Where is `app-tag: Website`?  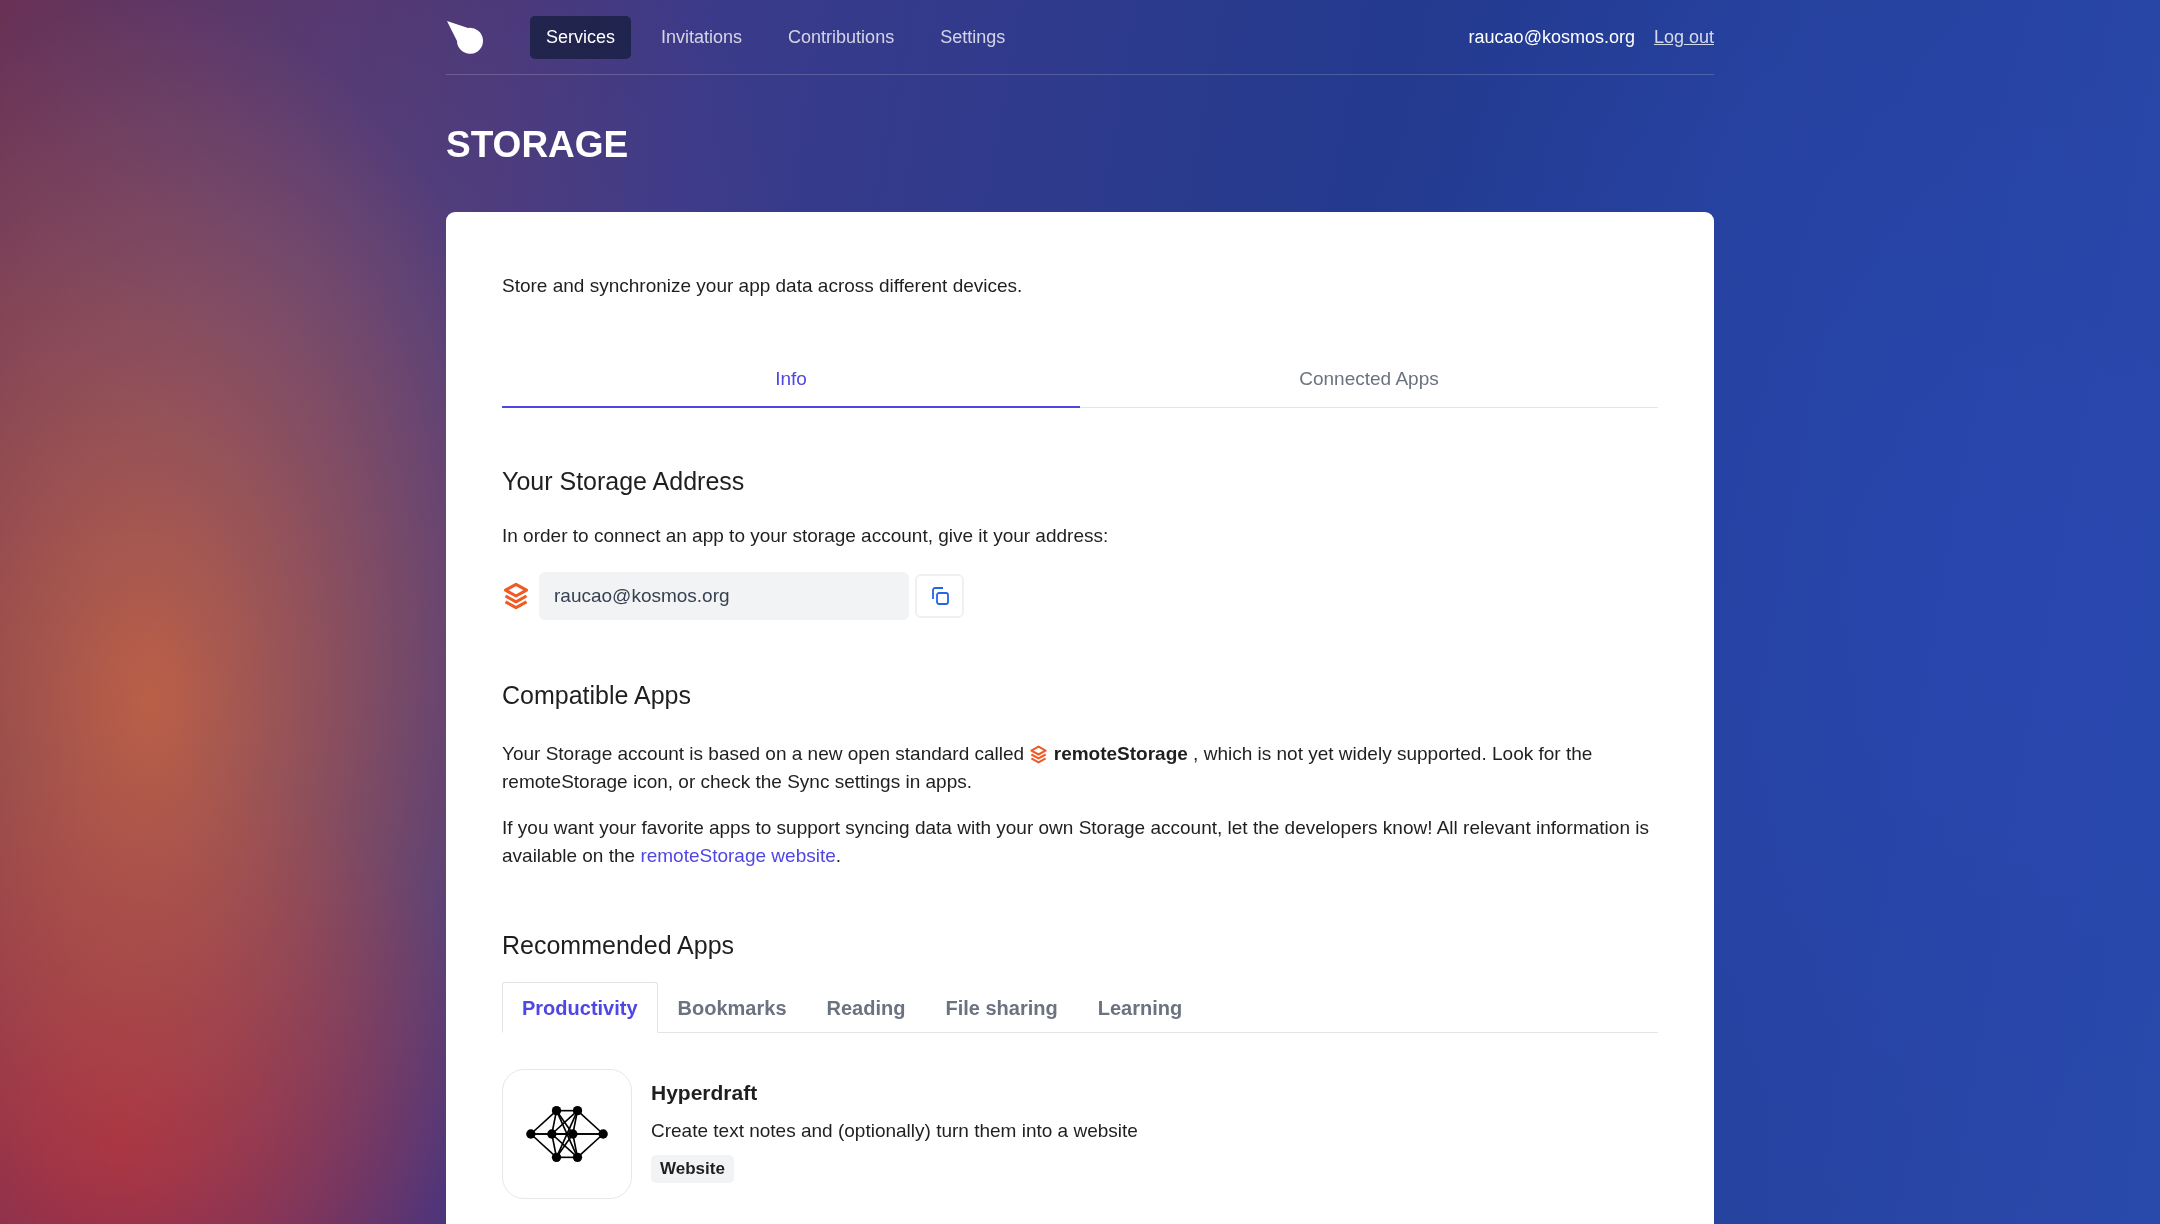
app-tag: Website is located at coordinates (692, 1169).